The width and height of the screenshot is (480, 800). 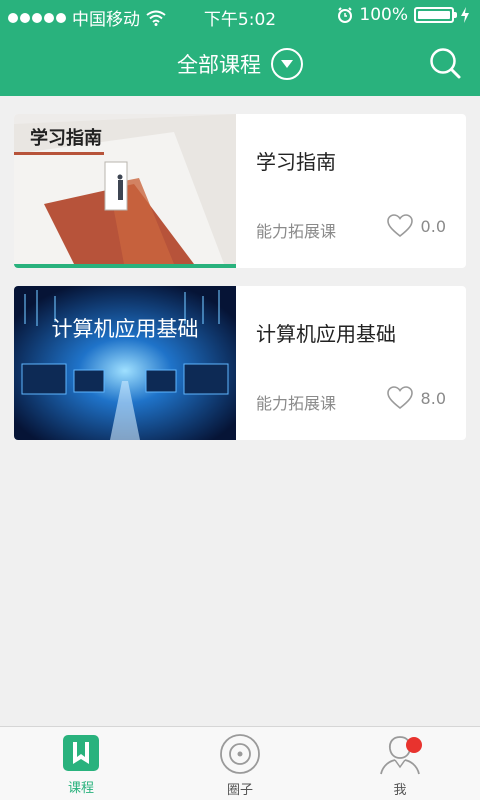 What do you see at coordinates (416, 226) in the screenshot?
I see `like-button: 0.0` at bounding box center [416, 226].